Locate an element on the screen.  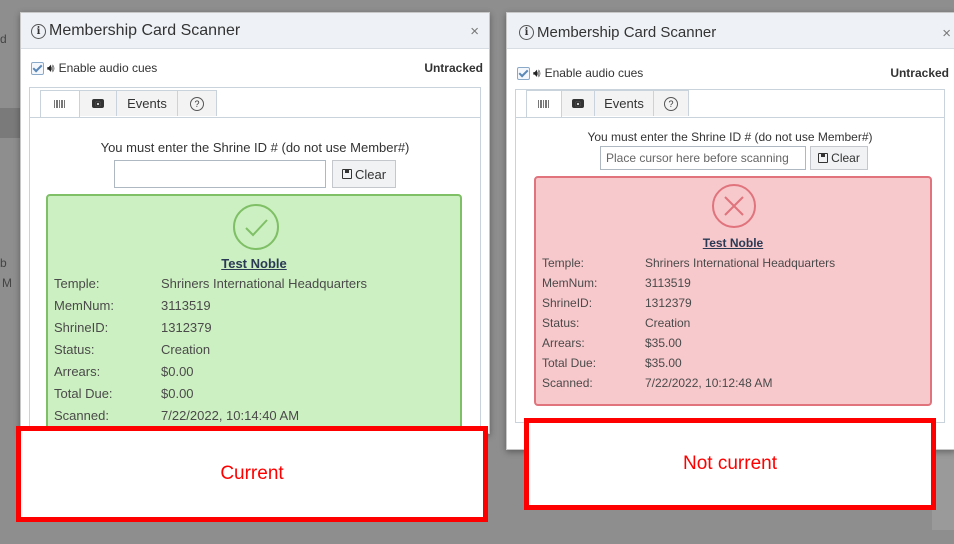
background-text: b is located at coordinates (3, 263).